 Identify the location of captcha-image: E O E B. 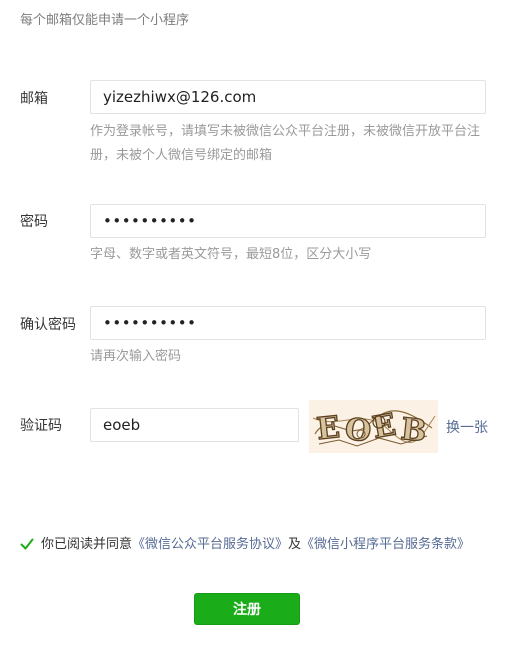
(373, 426).